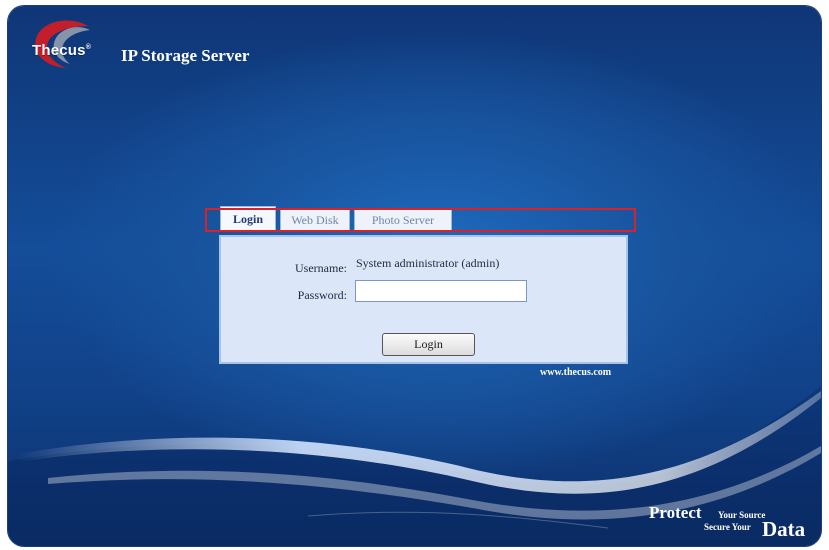  Describe the element at coordinates (441, 291) in the screenshot. I see `password-field` at that location.